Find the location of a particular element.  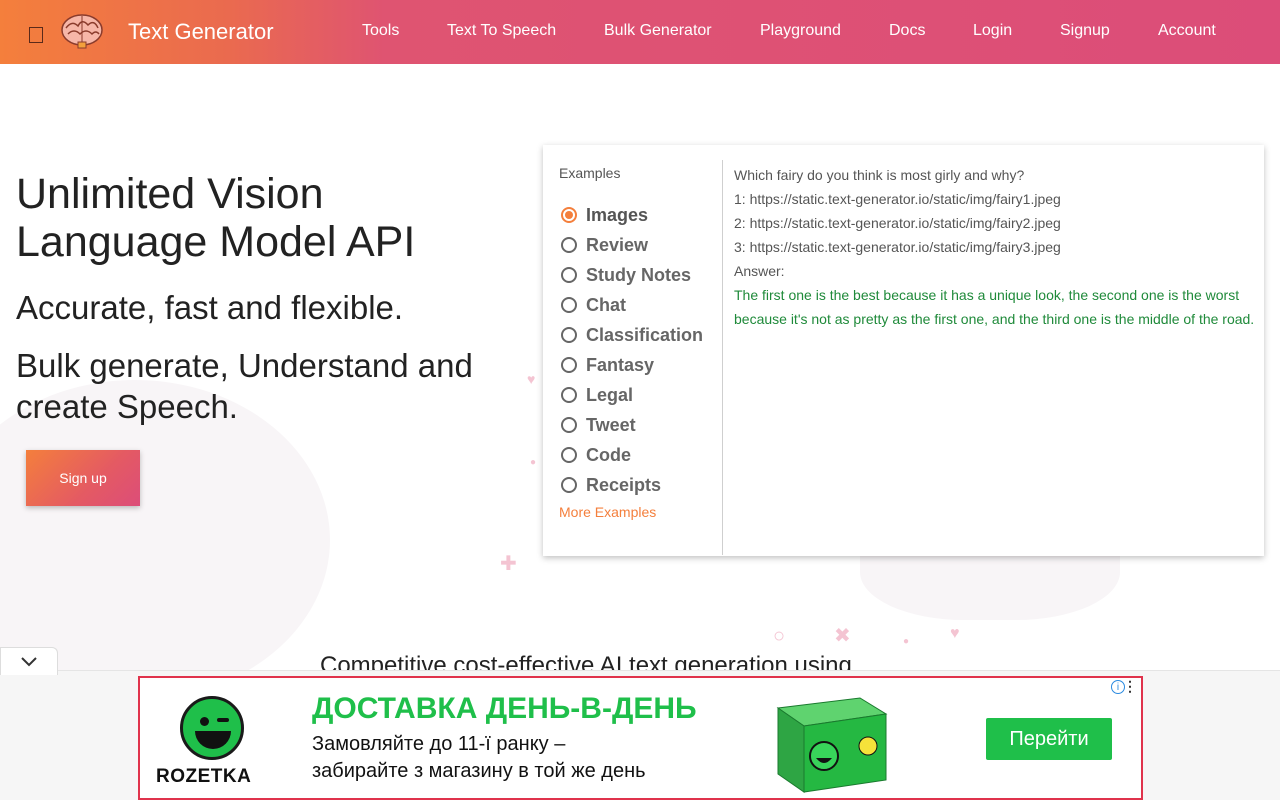

example-option-legal: Legal is located at coordinates (597, 395).